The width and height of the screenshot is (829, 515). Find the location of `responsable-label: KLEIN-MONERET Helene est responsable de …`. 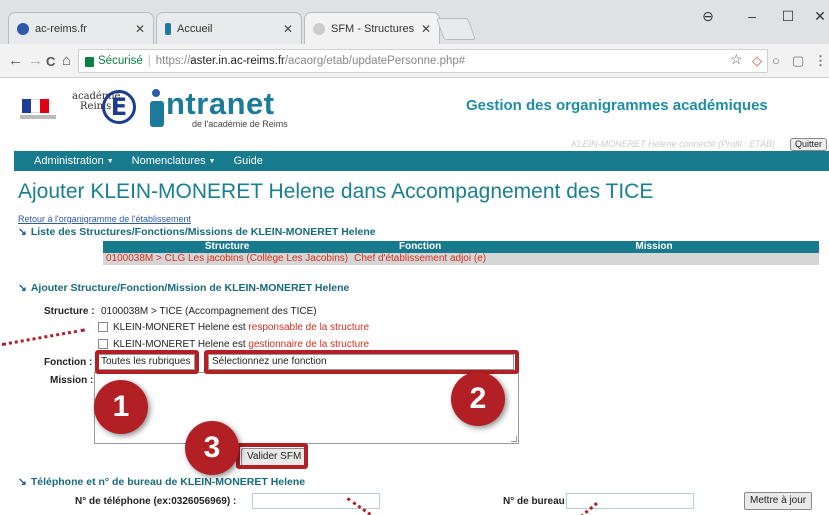

responsable-label: KLEIN-MONERET Helene est responsable de … is located at coordinates (241, 327).